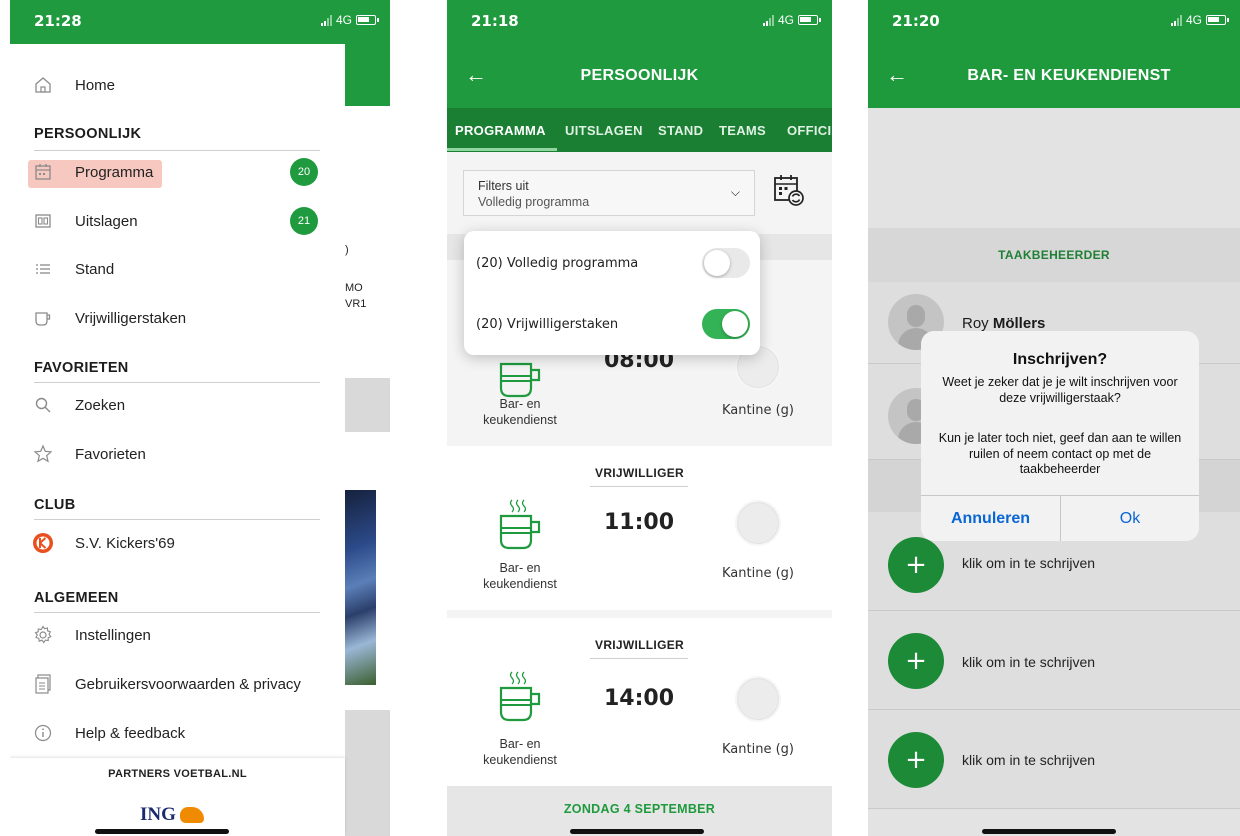  I want to click on status-bar: 21:20 4G, so click(1054, 22).